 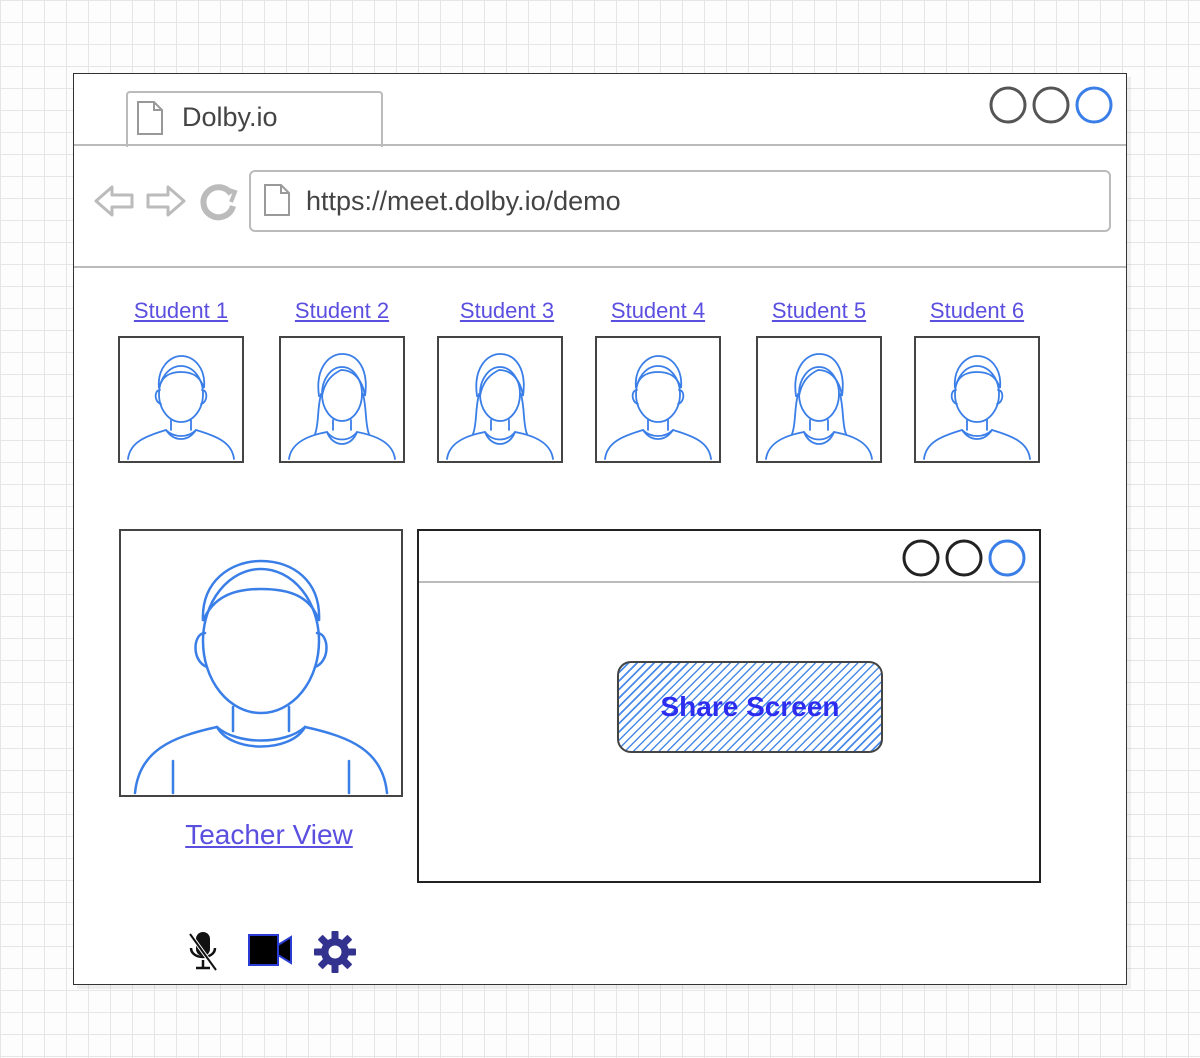 What do you see at coordinates (977, 311) in the screenshot?
I see `student-link-6: Student 6` at bounding box center [977, 311].